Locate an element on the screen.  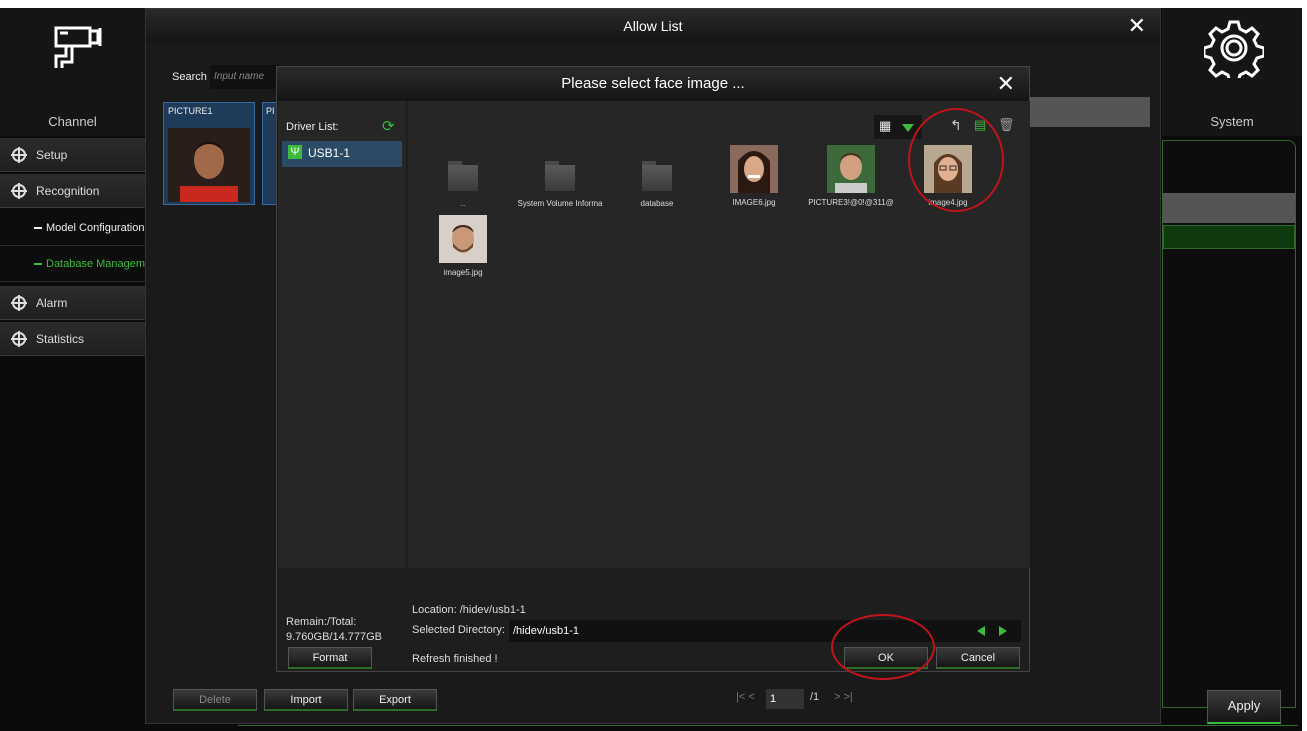
file-name: System Volume Informa is located at coordinates (560, 203).